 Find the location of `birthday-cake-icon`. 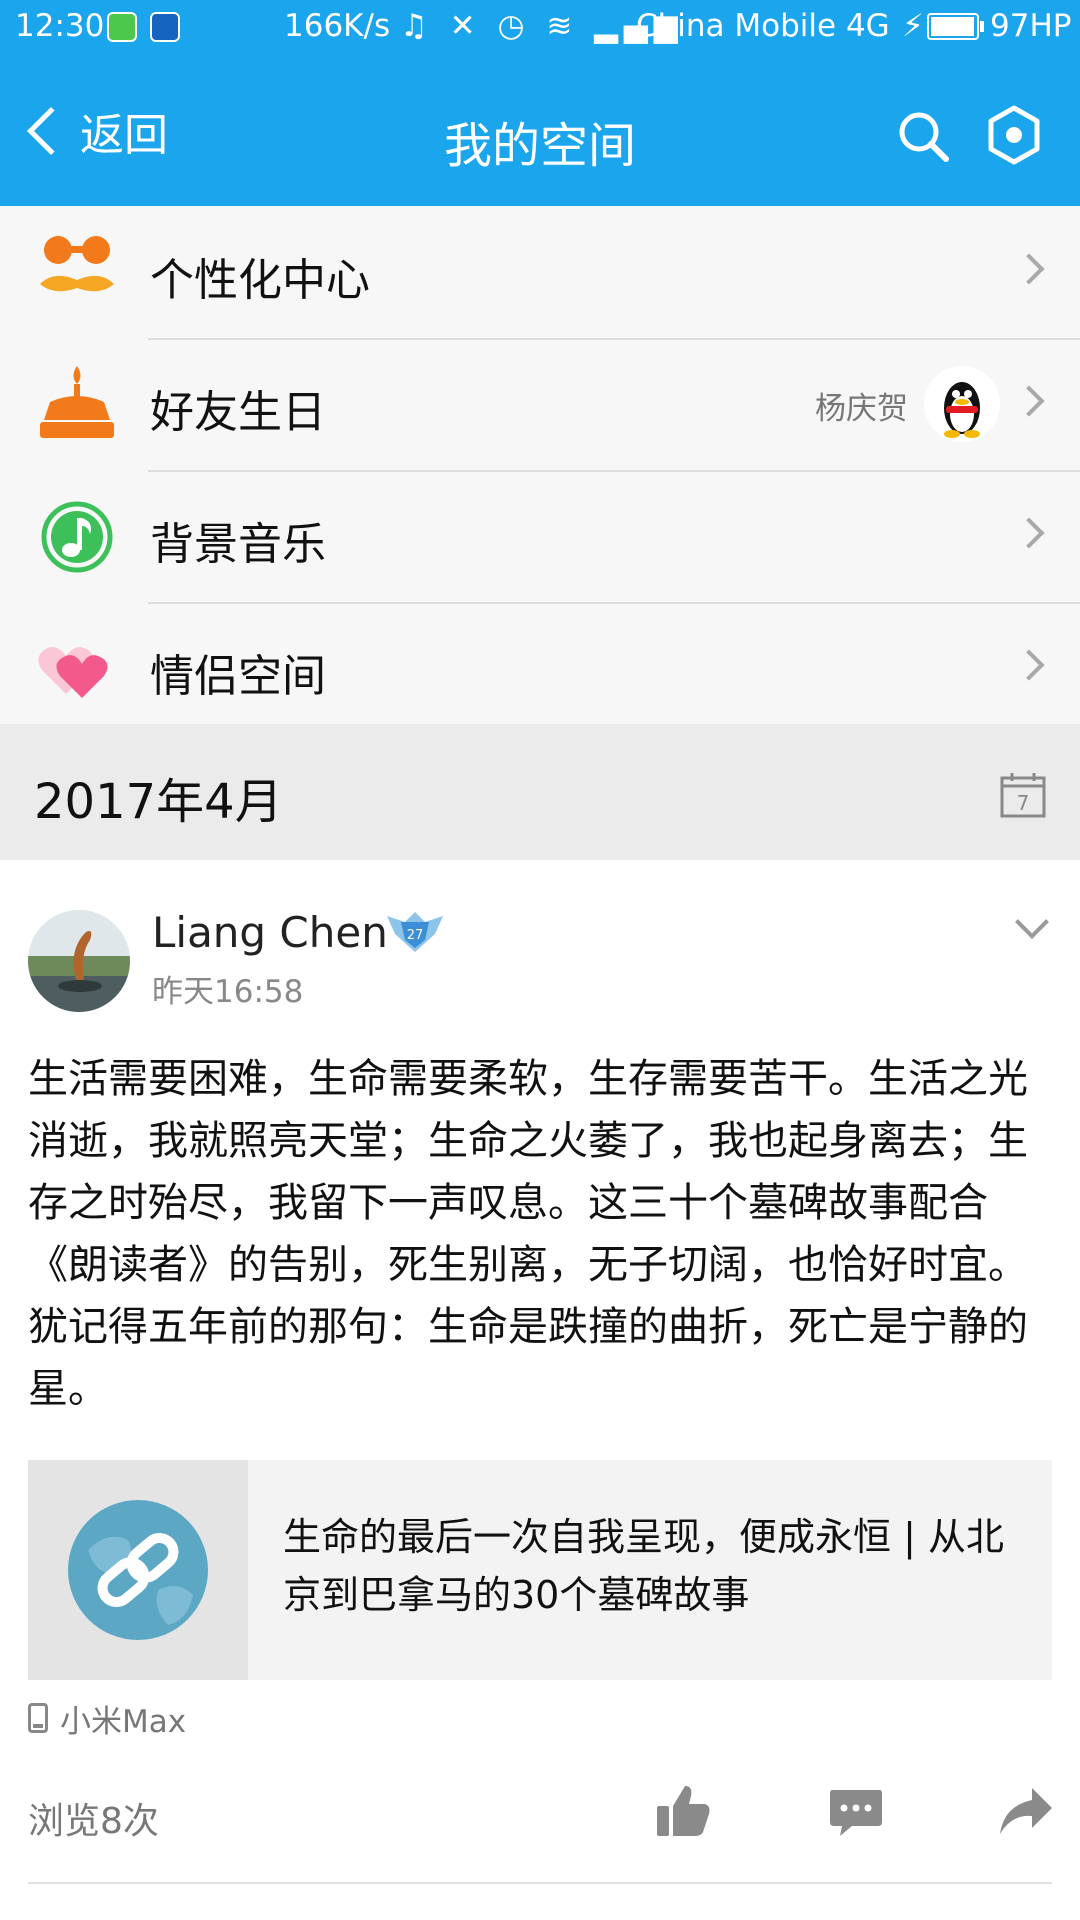

birthday-cake-icon is located at coordinates (77, 402).